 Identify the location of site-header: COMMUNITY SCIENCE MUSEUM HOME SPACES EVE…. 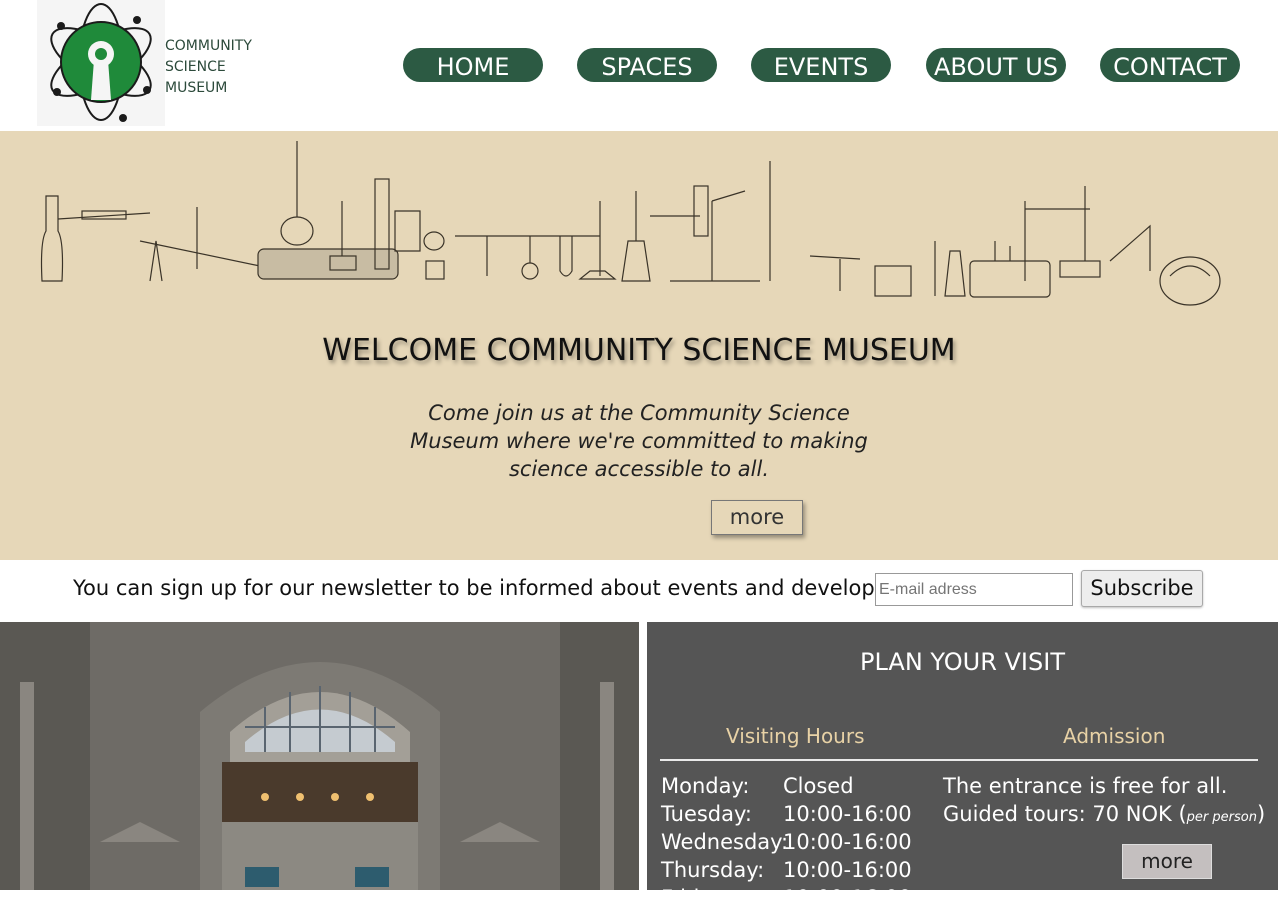
(639, 65).